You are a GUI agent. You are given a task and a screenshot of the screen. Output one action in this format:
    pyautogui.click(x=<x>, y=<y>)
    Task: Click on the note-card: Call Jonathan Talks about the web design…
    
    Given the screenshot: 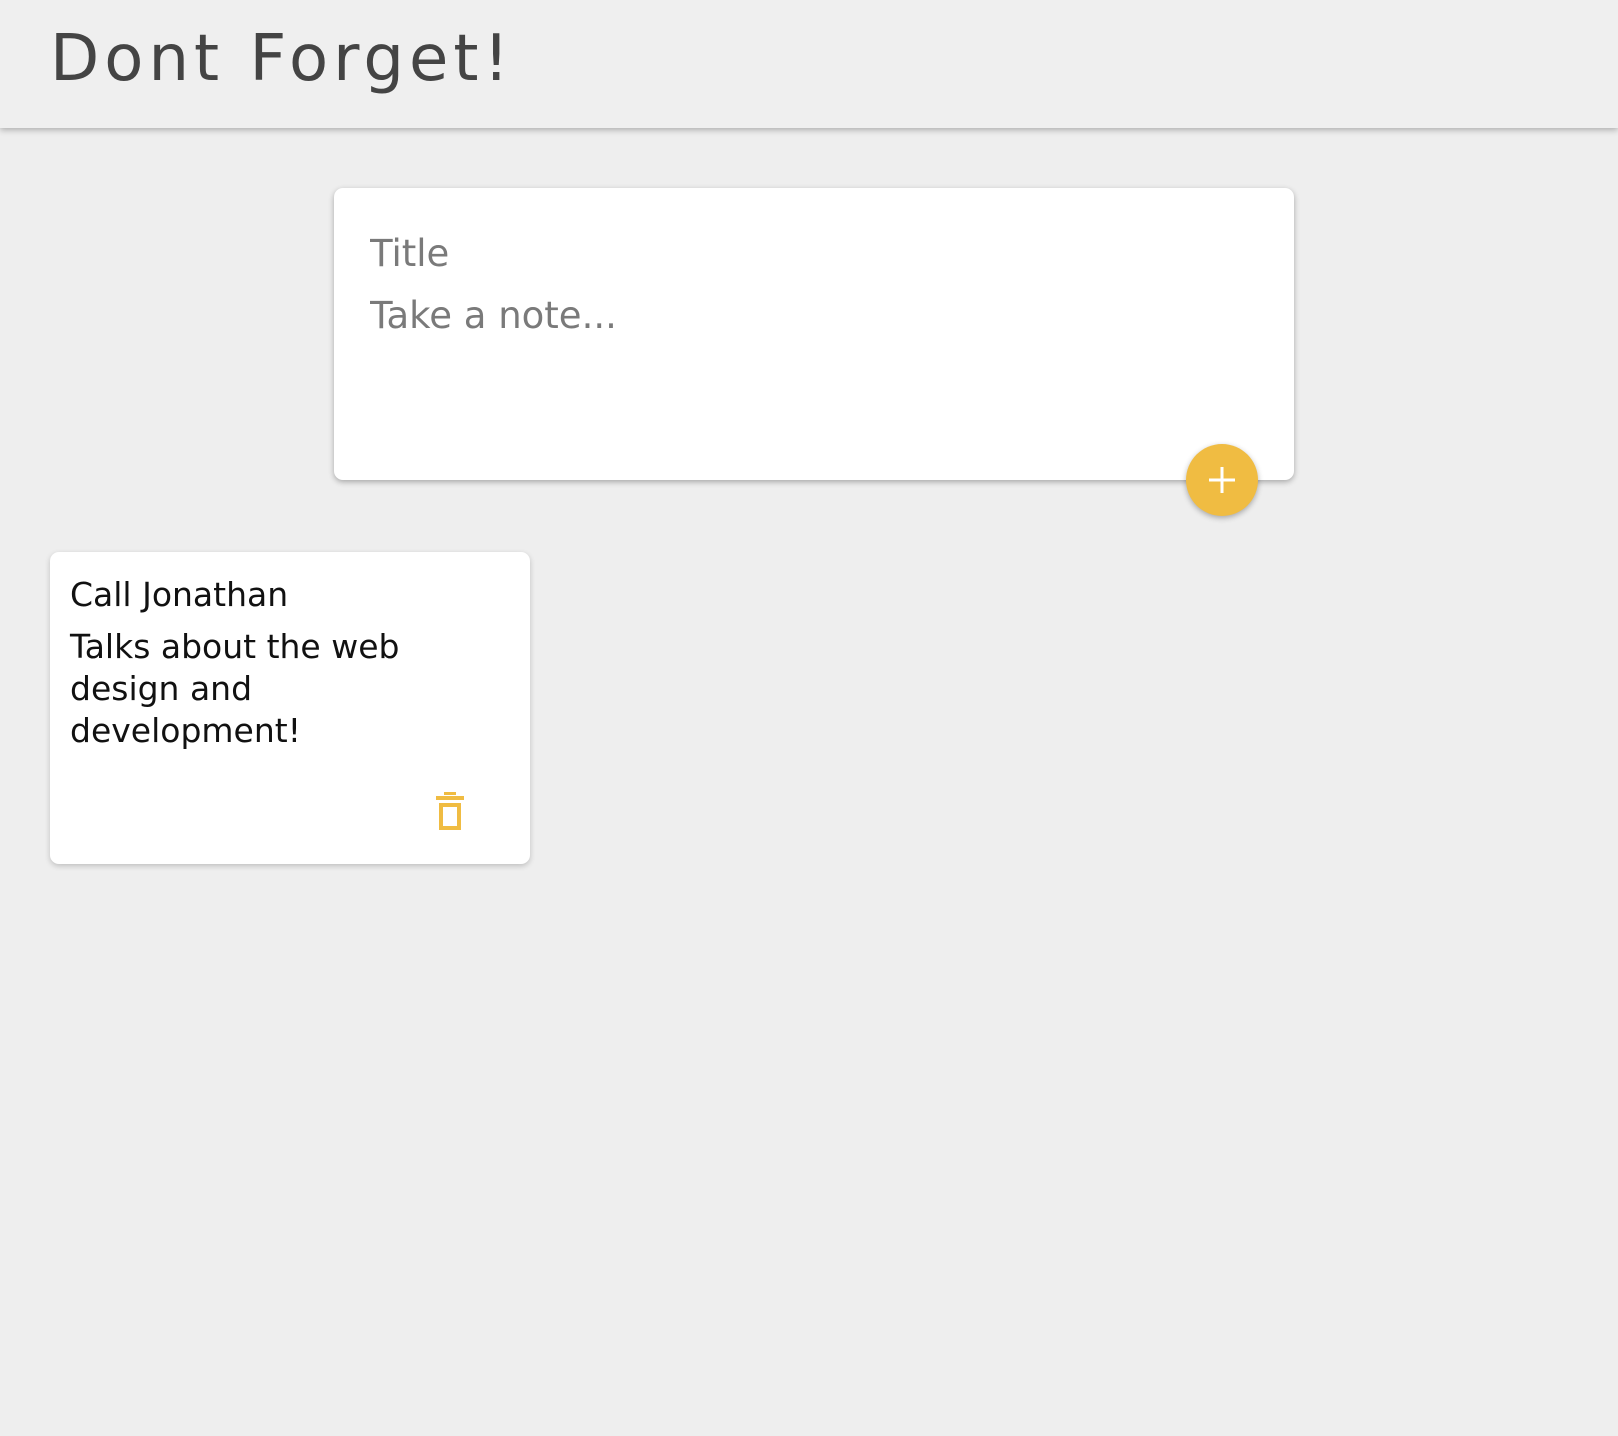 What is the action you would take?
    pyautogui.click(x=290, y=708)
    